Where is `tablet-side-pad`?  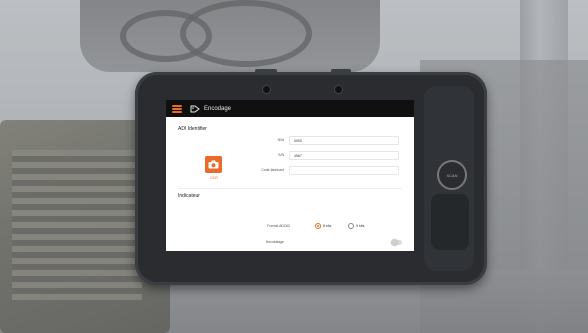 tablet-side-pad is located at coordinates (450, 222).